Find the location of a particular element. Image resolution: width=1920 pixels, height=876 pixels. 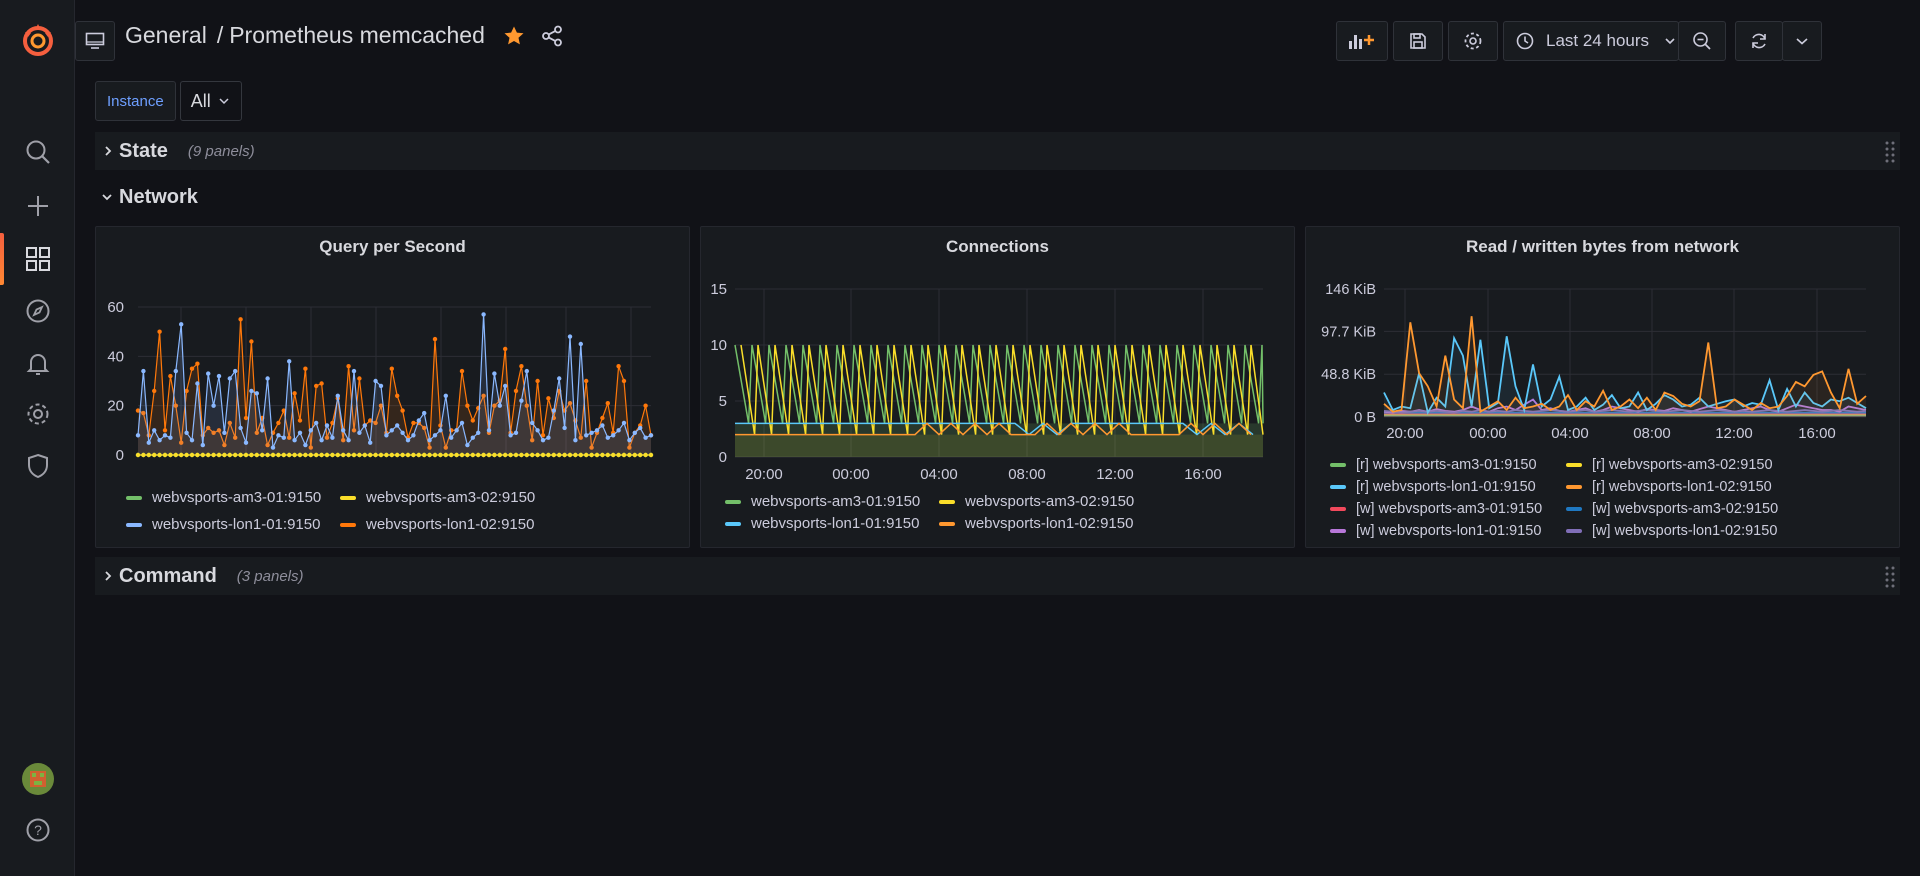

refresh-icon is located at coordinates (1759, 41).